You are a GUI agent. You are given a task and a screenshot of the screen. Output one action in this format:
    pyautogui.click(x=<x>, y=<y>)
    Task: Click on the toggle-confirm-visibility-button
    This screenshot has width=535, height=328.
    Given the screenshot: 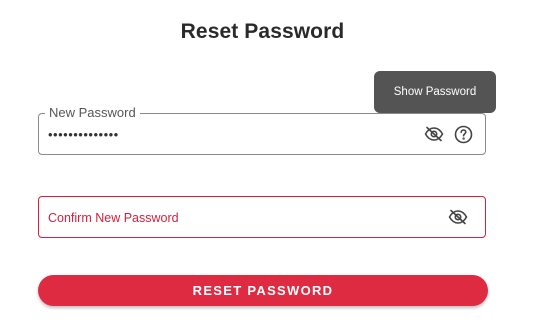 What is the action you would take?
    pyautogui.click(x=458, y=217)
    